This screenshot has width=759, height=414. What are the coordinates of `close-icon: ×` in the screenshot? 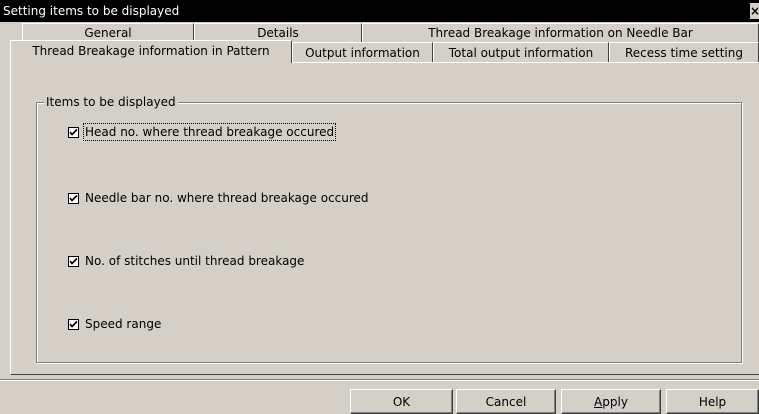 It's located at (754, 11).